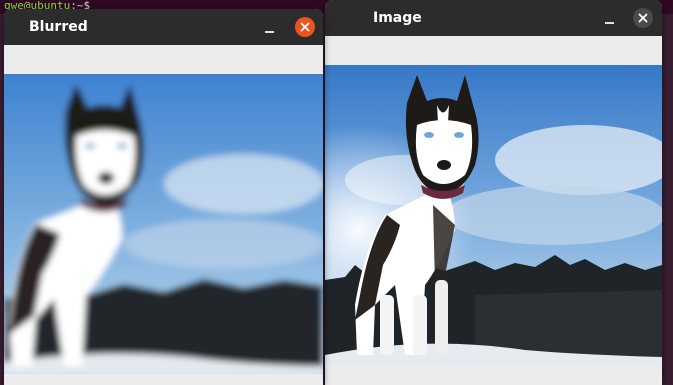  What do you see at coordinates (493, 50) in the screenshot?
I see `image-window-toolbar-area` at bounding box center [493, 50].